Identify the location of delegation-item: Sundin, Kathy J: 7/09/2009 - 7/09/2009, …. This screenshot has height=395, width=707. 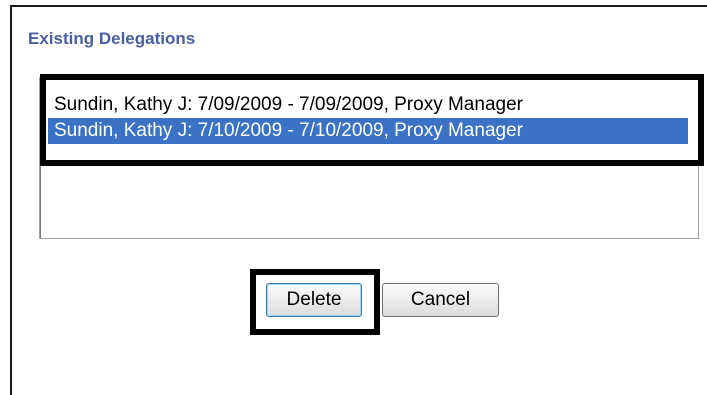
(368, 105).